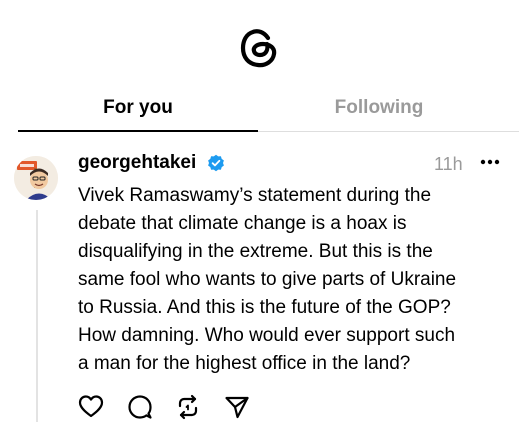  What do you see at coordinates (237, 407) in the screenshot?
I see `share-icon` at bounding box center [237, 407].